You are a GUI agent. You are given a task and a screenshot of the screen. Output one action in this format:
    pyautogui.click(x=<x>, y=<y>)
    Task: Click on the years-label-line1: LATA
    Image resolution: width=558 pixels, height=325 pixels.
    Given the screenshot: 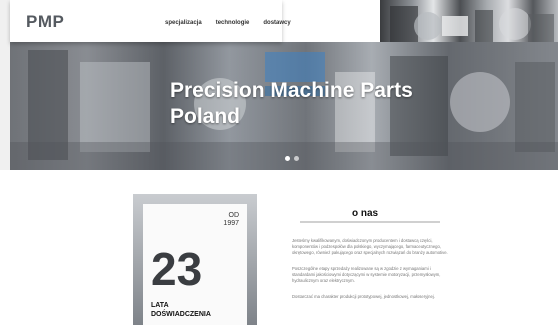 What is the action you would take?
    pyautogui.click(x=160, y=305)
    